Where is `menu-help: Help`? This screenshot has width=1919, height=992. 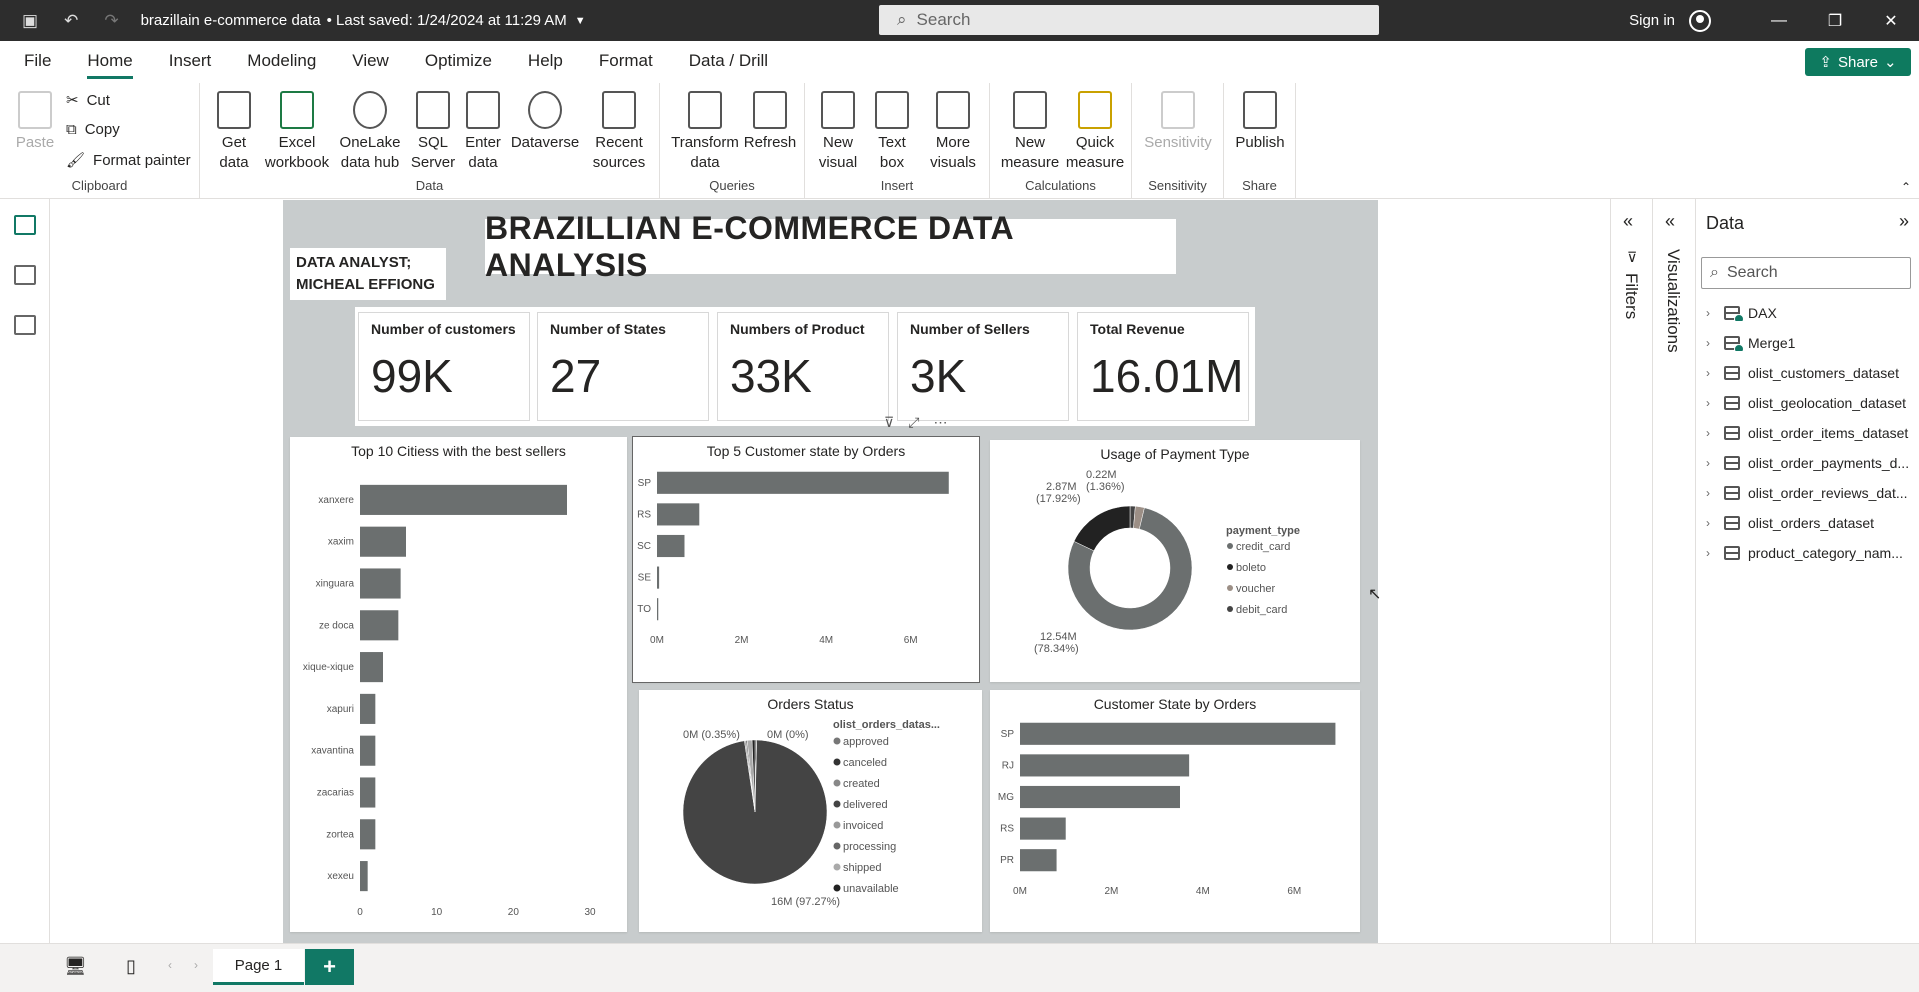 menu-help: Help is located at coordinates (545, 61).